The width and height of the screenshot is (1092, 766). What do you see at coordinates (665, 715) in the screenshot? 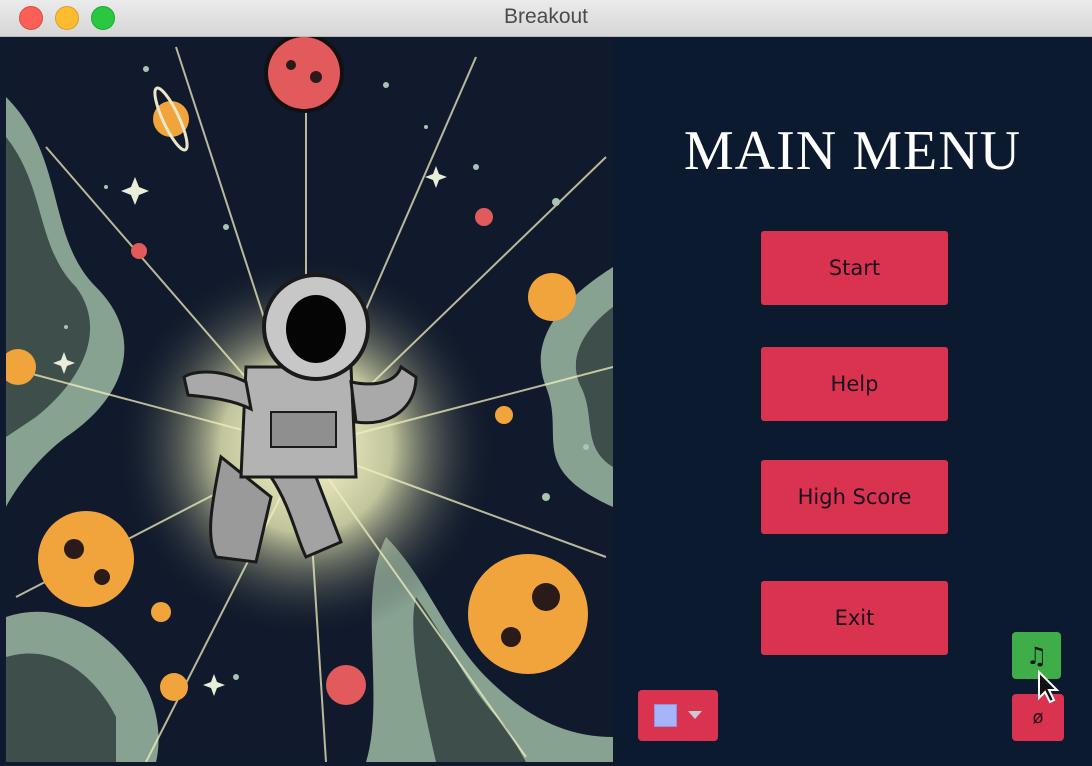
I see `color-swatch` at bounding box center [665, 715].